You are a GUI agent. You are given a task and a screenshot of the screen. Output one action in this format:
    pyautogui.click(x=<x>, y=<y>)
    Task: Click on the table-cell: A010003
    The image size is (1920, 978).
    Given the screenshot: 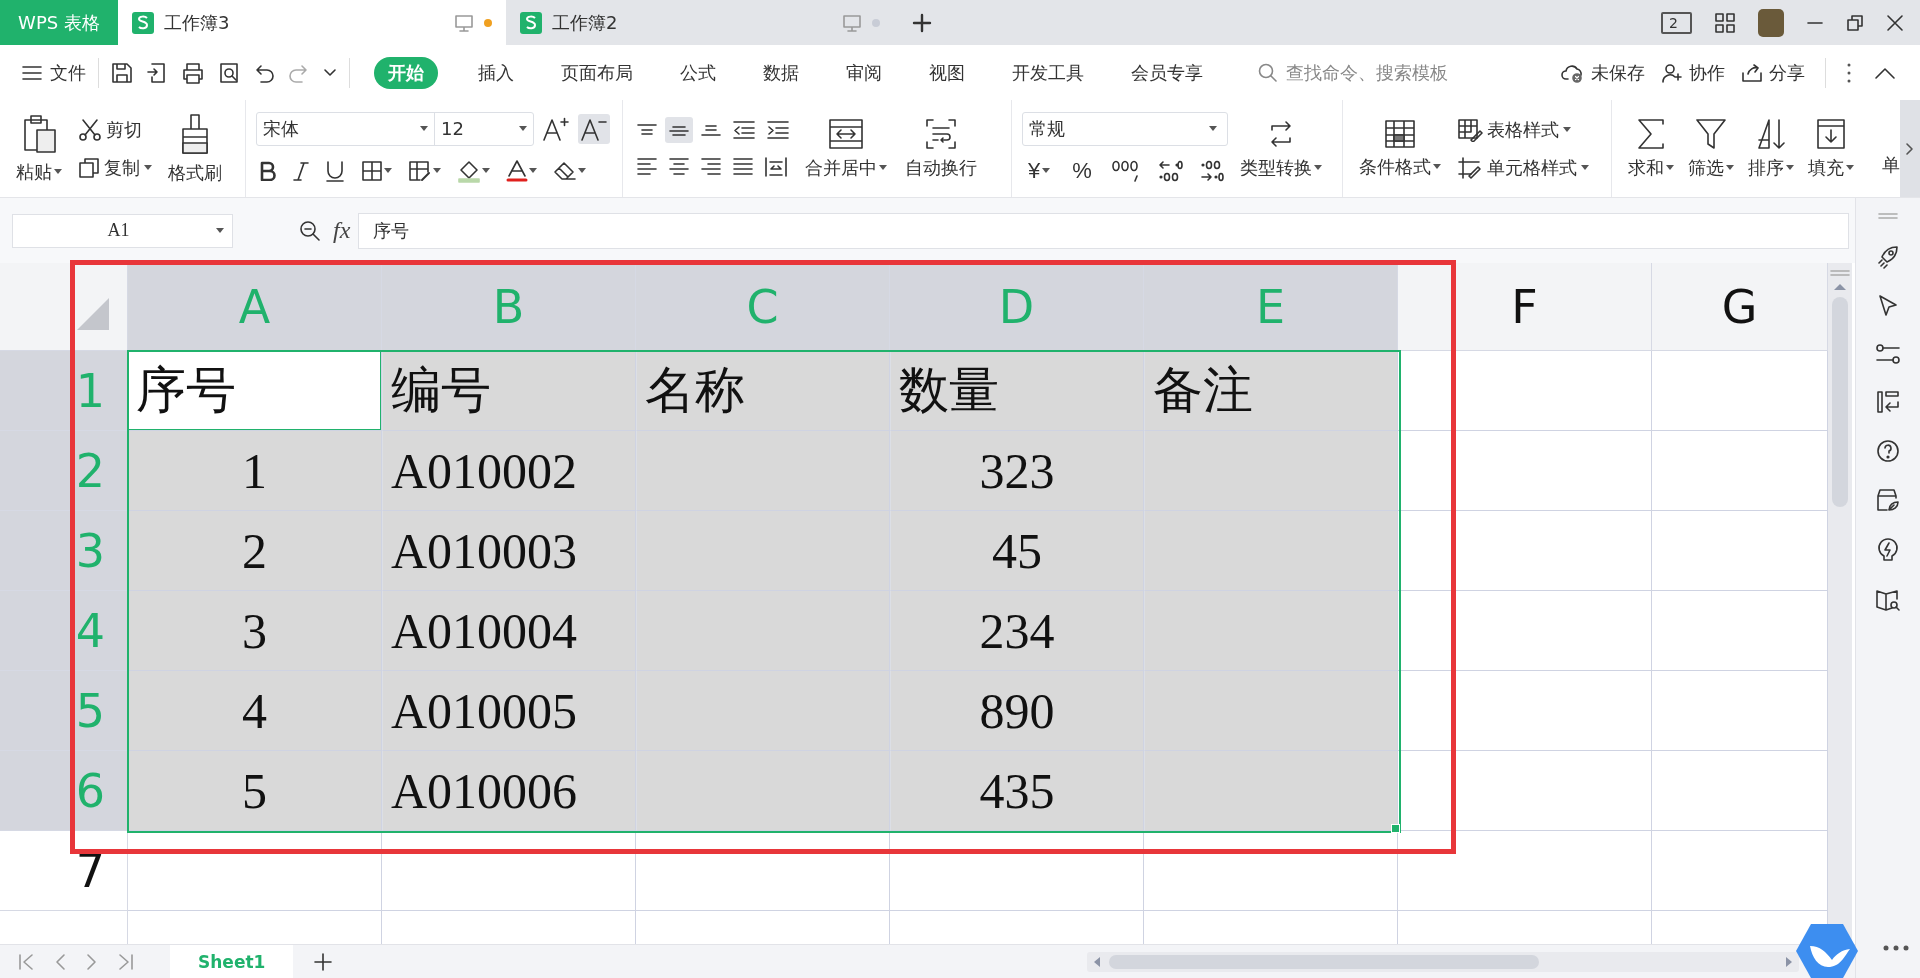 What is the action you would take?
    pyautogui.click(x=509, y=551)
    